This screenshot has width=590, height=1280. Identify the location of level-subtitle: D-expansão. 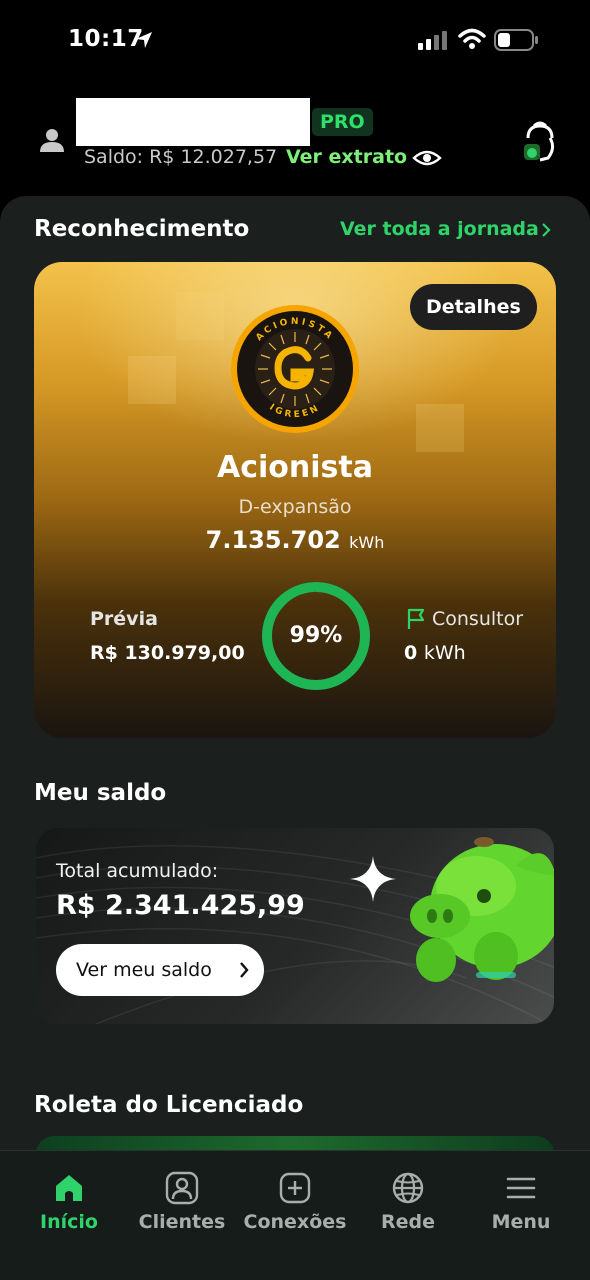
(295, 507).